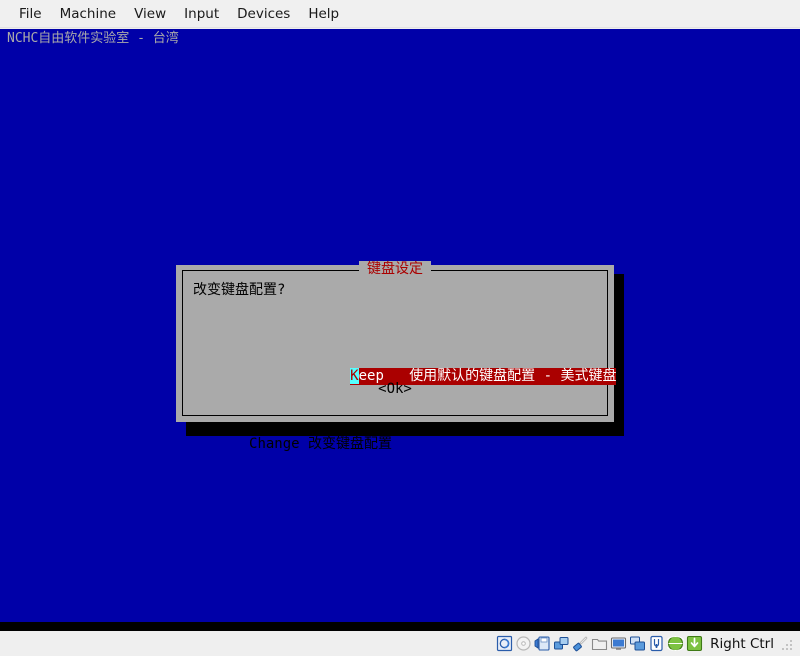 The image size is (800, 656). What do you see at coordinates (323, 14) in the screenshot?
I see `menu-help: Help` at bounding box center [323, 14].